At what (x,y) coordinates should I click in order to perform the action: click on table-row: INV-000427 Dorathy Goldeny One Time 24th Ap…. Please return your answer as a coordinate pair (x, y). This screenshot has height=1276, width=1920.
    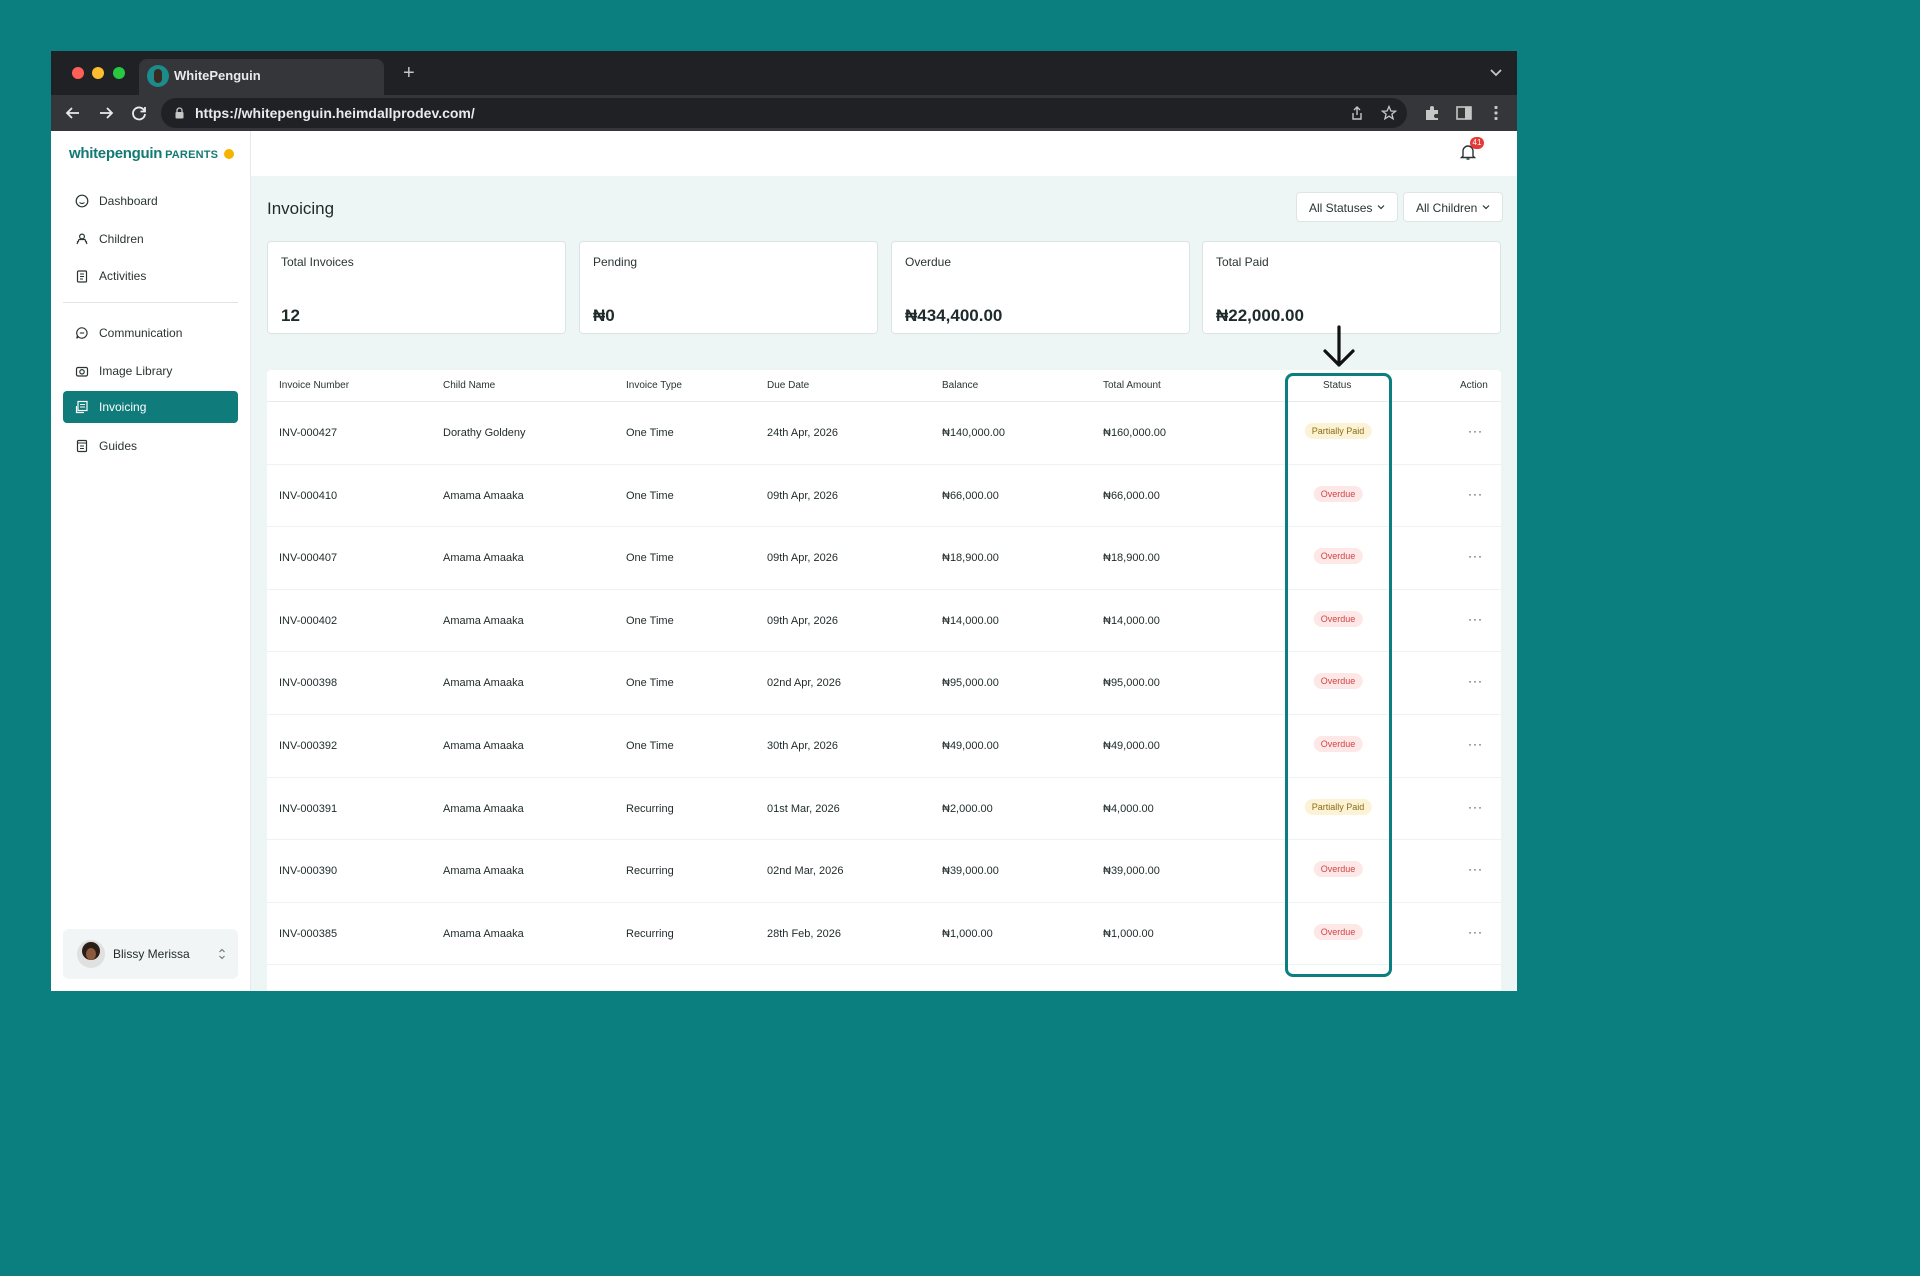
    Looking at the image, I should click on (884, 433).